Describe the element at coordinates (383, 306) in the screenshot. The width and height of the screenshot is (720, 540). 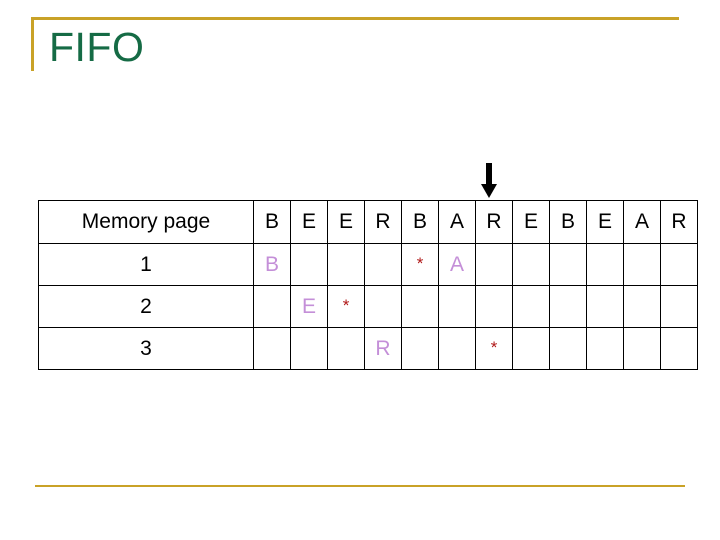
I see `empty-cell-r1-c3` at that location.